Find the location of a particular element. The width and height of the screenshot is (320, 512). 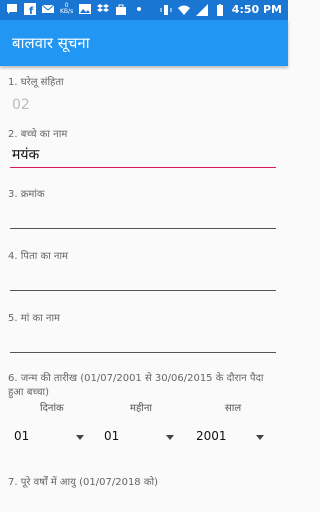

day-value: 01 is located at coordinates (22, 436).